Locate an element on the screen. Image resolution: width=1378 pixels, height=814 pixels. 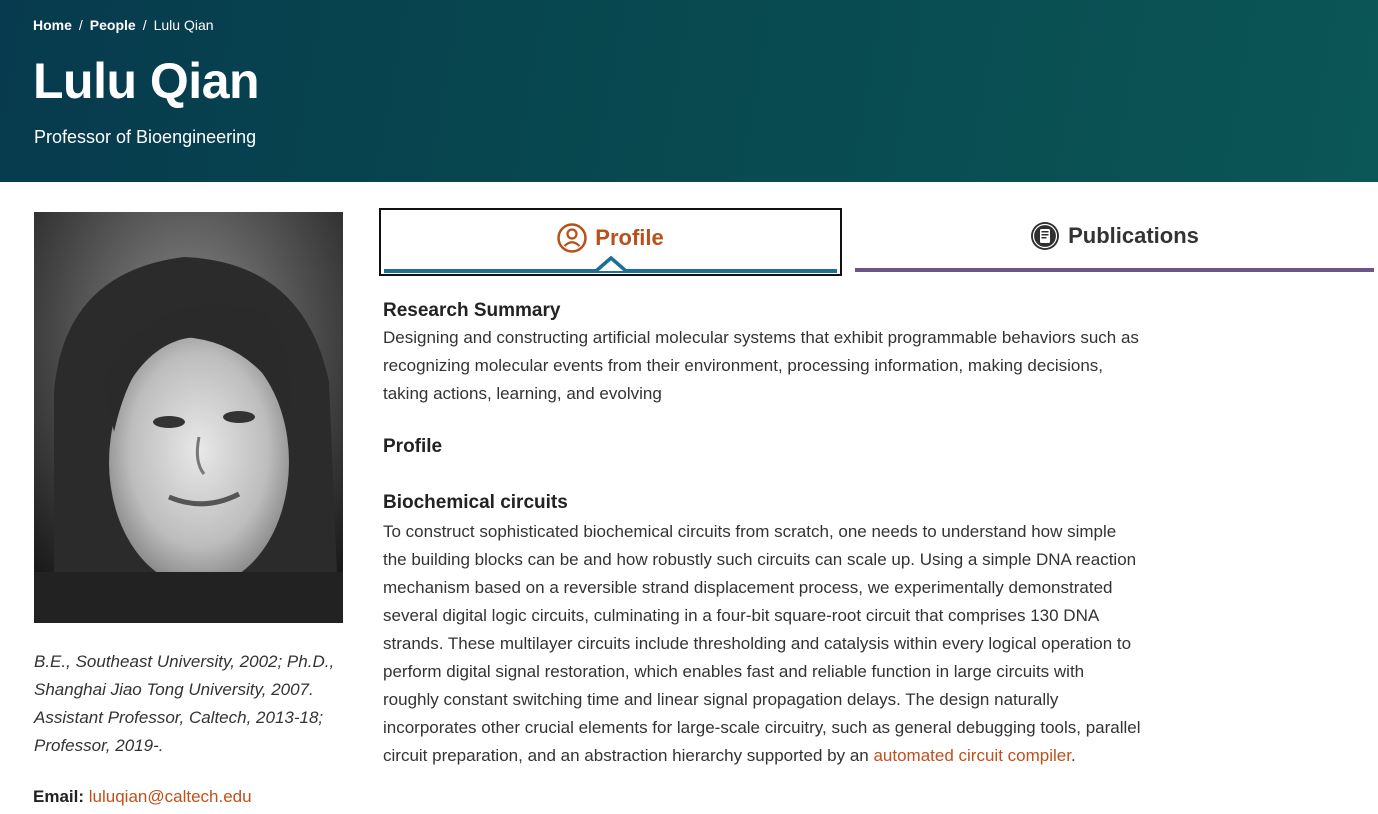
breadcrumb: Home / People / Lulu Qian is located at coordinates (123, 25).